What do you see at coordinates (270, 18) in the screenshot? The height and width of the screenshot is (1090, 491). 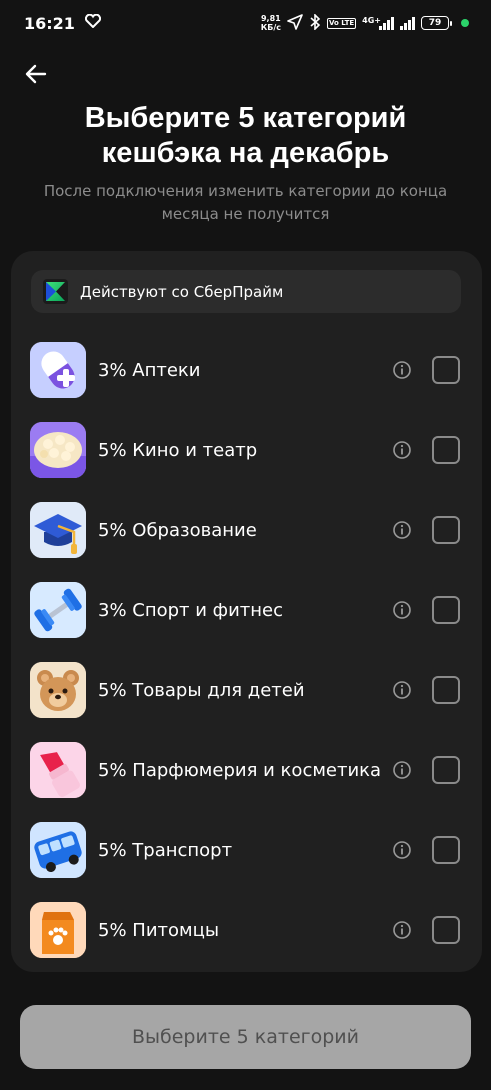 I see `network-speed-value: 9,81` at bounding box center [270, 18].